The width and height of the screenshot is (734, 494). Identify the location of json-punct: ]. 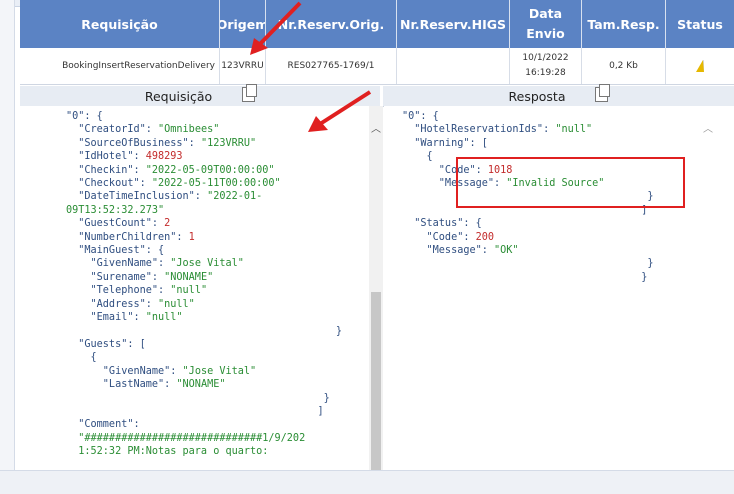
(195, 411).